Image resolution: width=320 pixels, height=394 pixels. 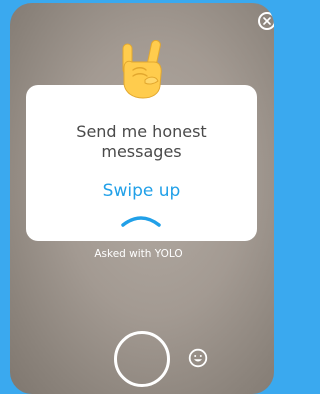 I want to click on question-text: Send me honest messages, so click(x=141, y=141).